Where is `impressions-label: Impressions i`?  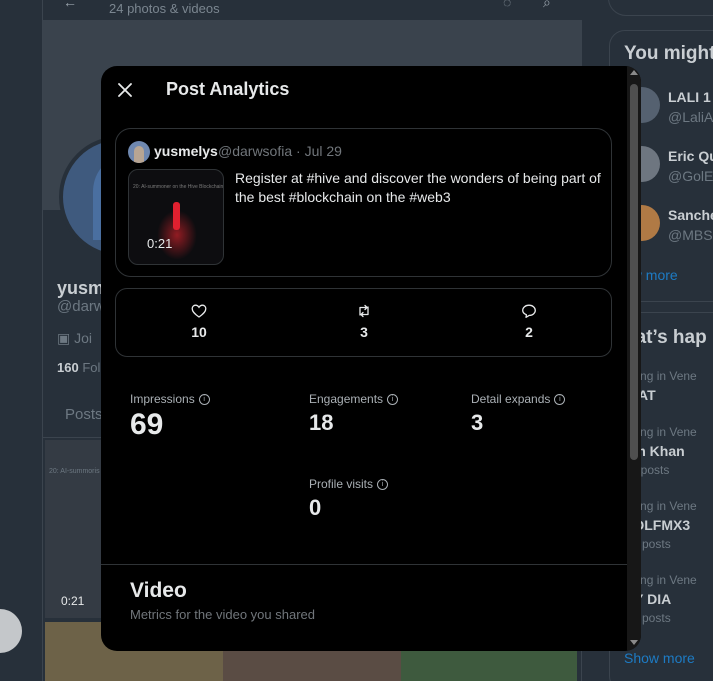
impressions-label: Impressions i is located at coordinates (170, 399).